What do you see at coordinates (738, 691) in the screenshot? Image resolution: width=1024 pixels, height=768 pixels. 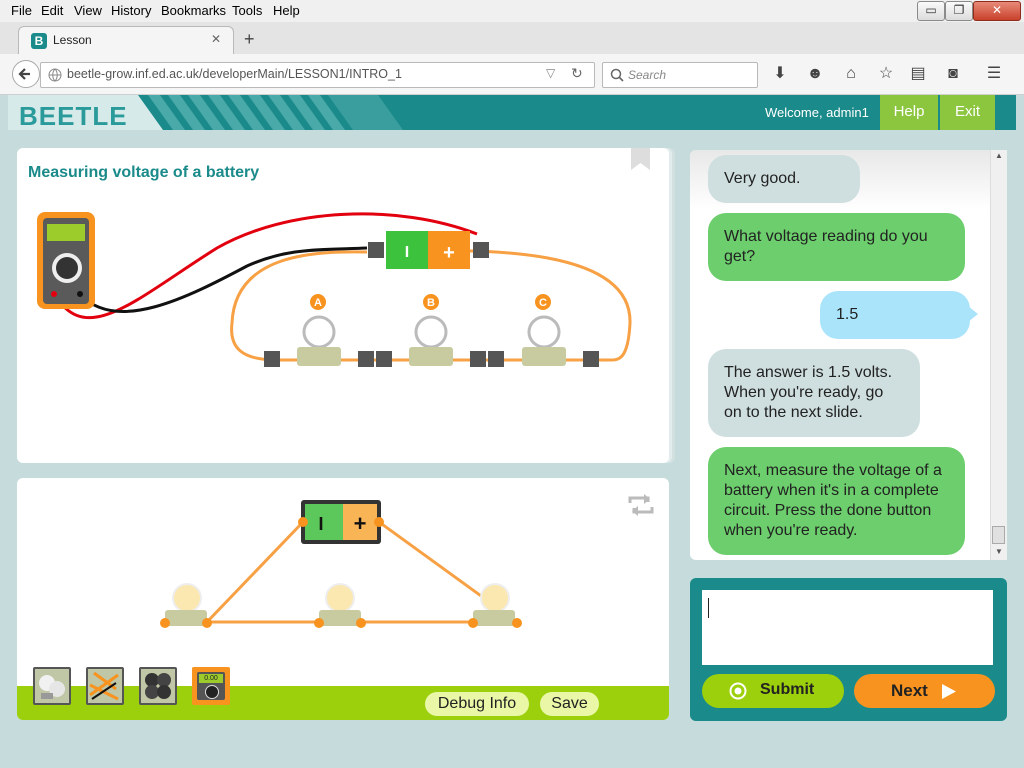 I see `target-icon` at bounding box center [738, 691].